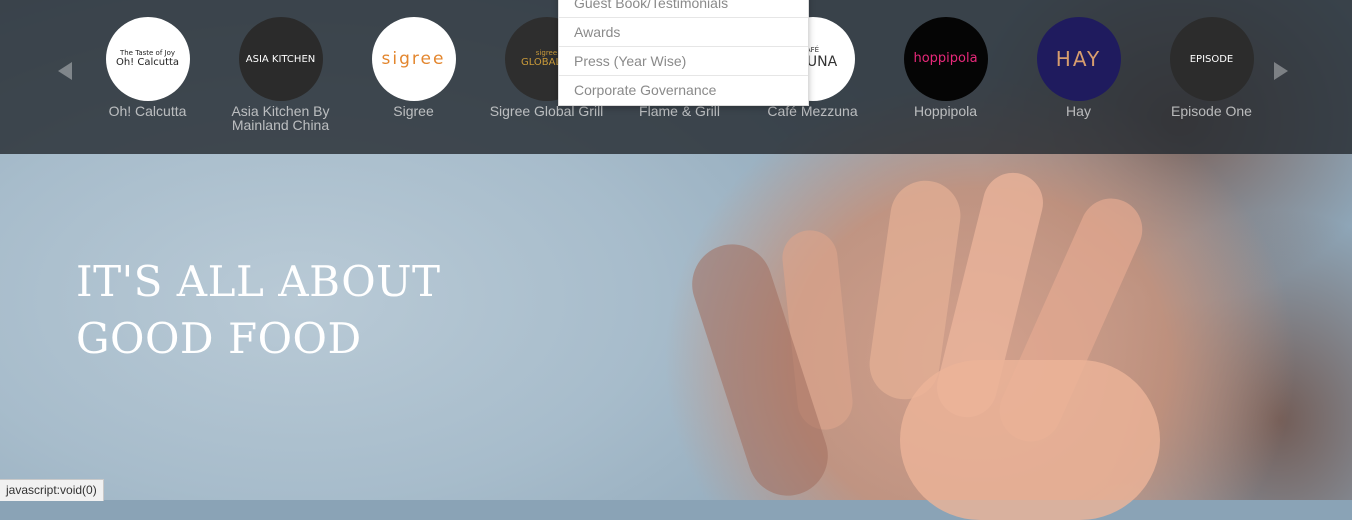 This screenshot has height=520, width=1352. I want to click on oh-calcutta-logo: The Taste of Joy Oh! Calcutta, so click(147, 59).